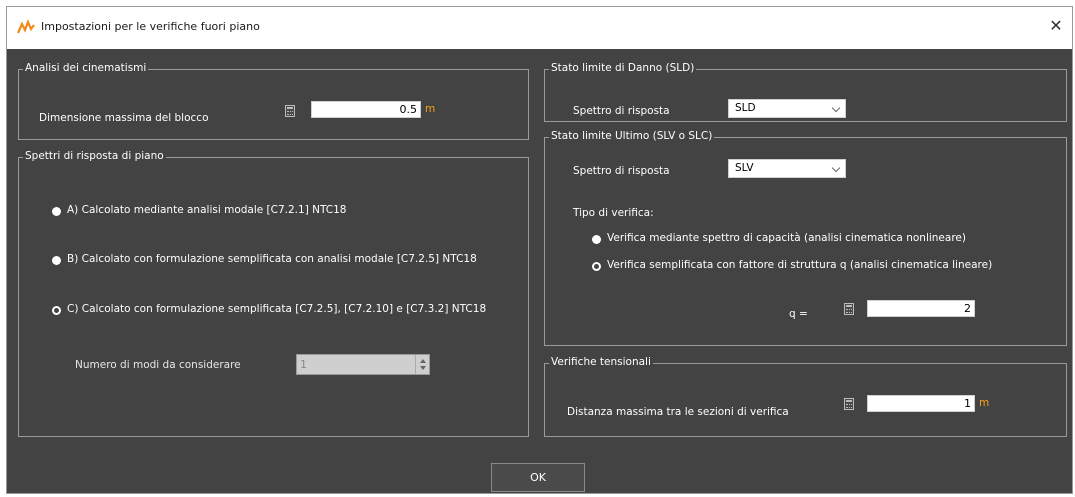 The height and width of the screenshot is (497, 1075). Describe the element at coordinates (621, 171) in the screenshot. I see `slu-spettro-label: Spettro di risposta` at that location.